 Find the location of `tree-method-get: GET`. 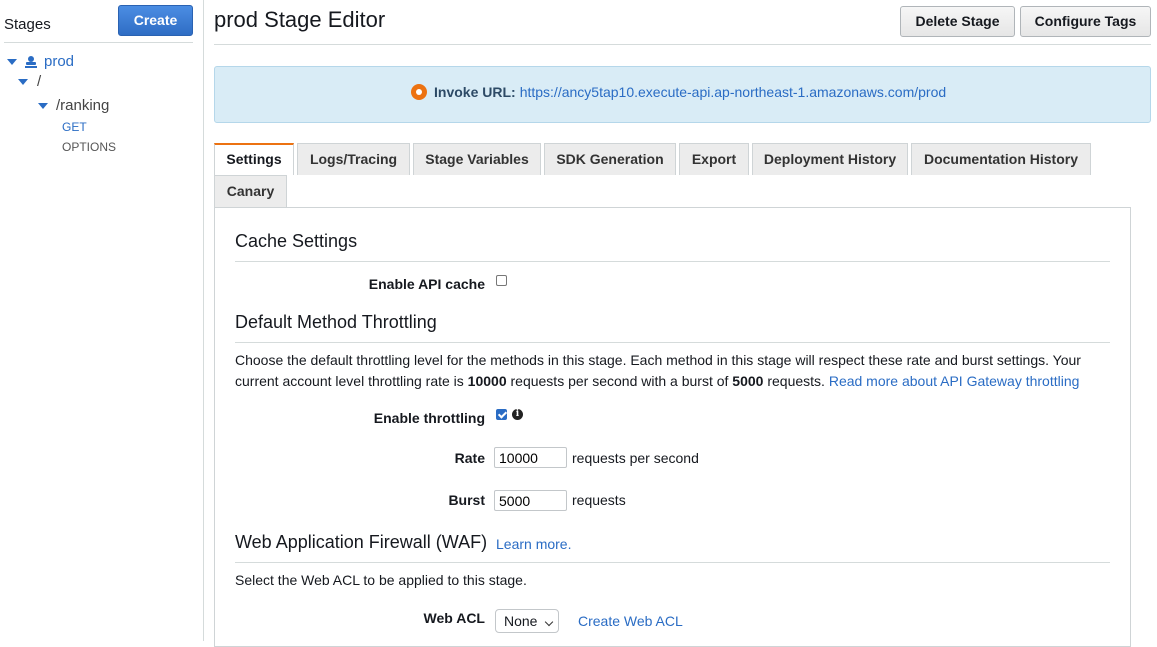

tree-method-get: GET is located at coordinates (74, 127).